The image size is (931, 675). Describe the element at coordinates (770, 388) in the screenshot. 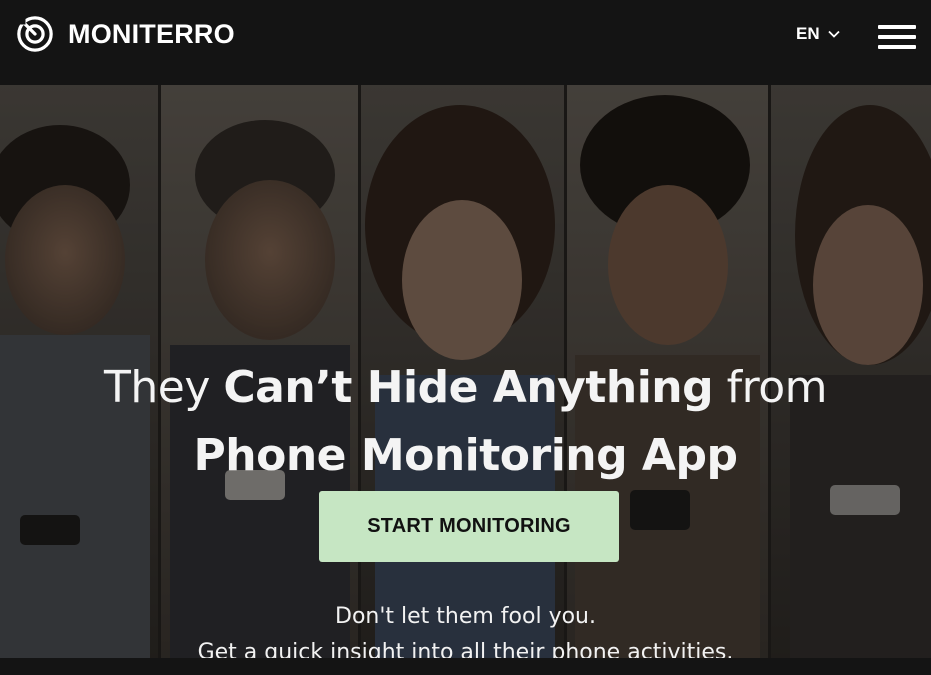

I see `headline-part3: from` at that location.